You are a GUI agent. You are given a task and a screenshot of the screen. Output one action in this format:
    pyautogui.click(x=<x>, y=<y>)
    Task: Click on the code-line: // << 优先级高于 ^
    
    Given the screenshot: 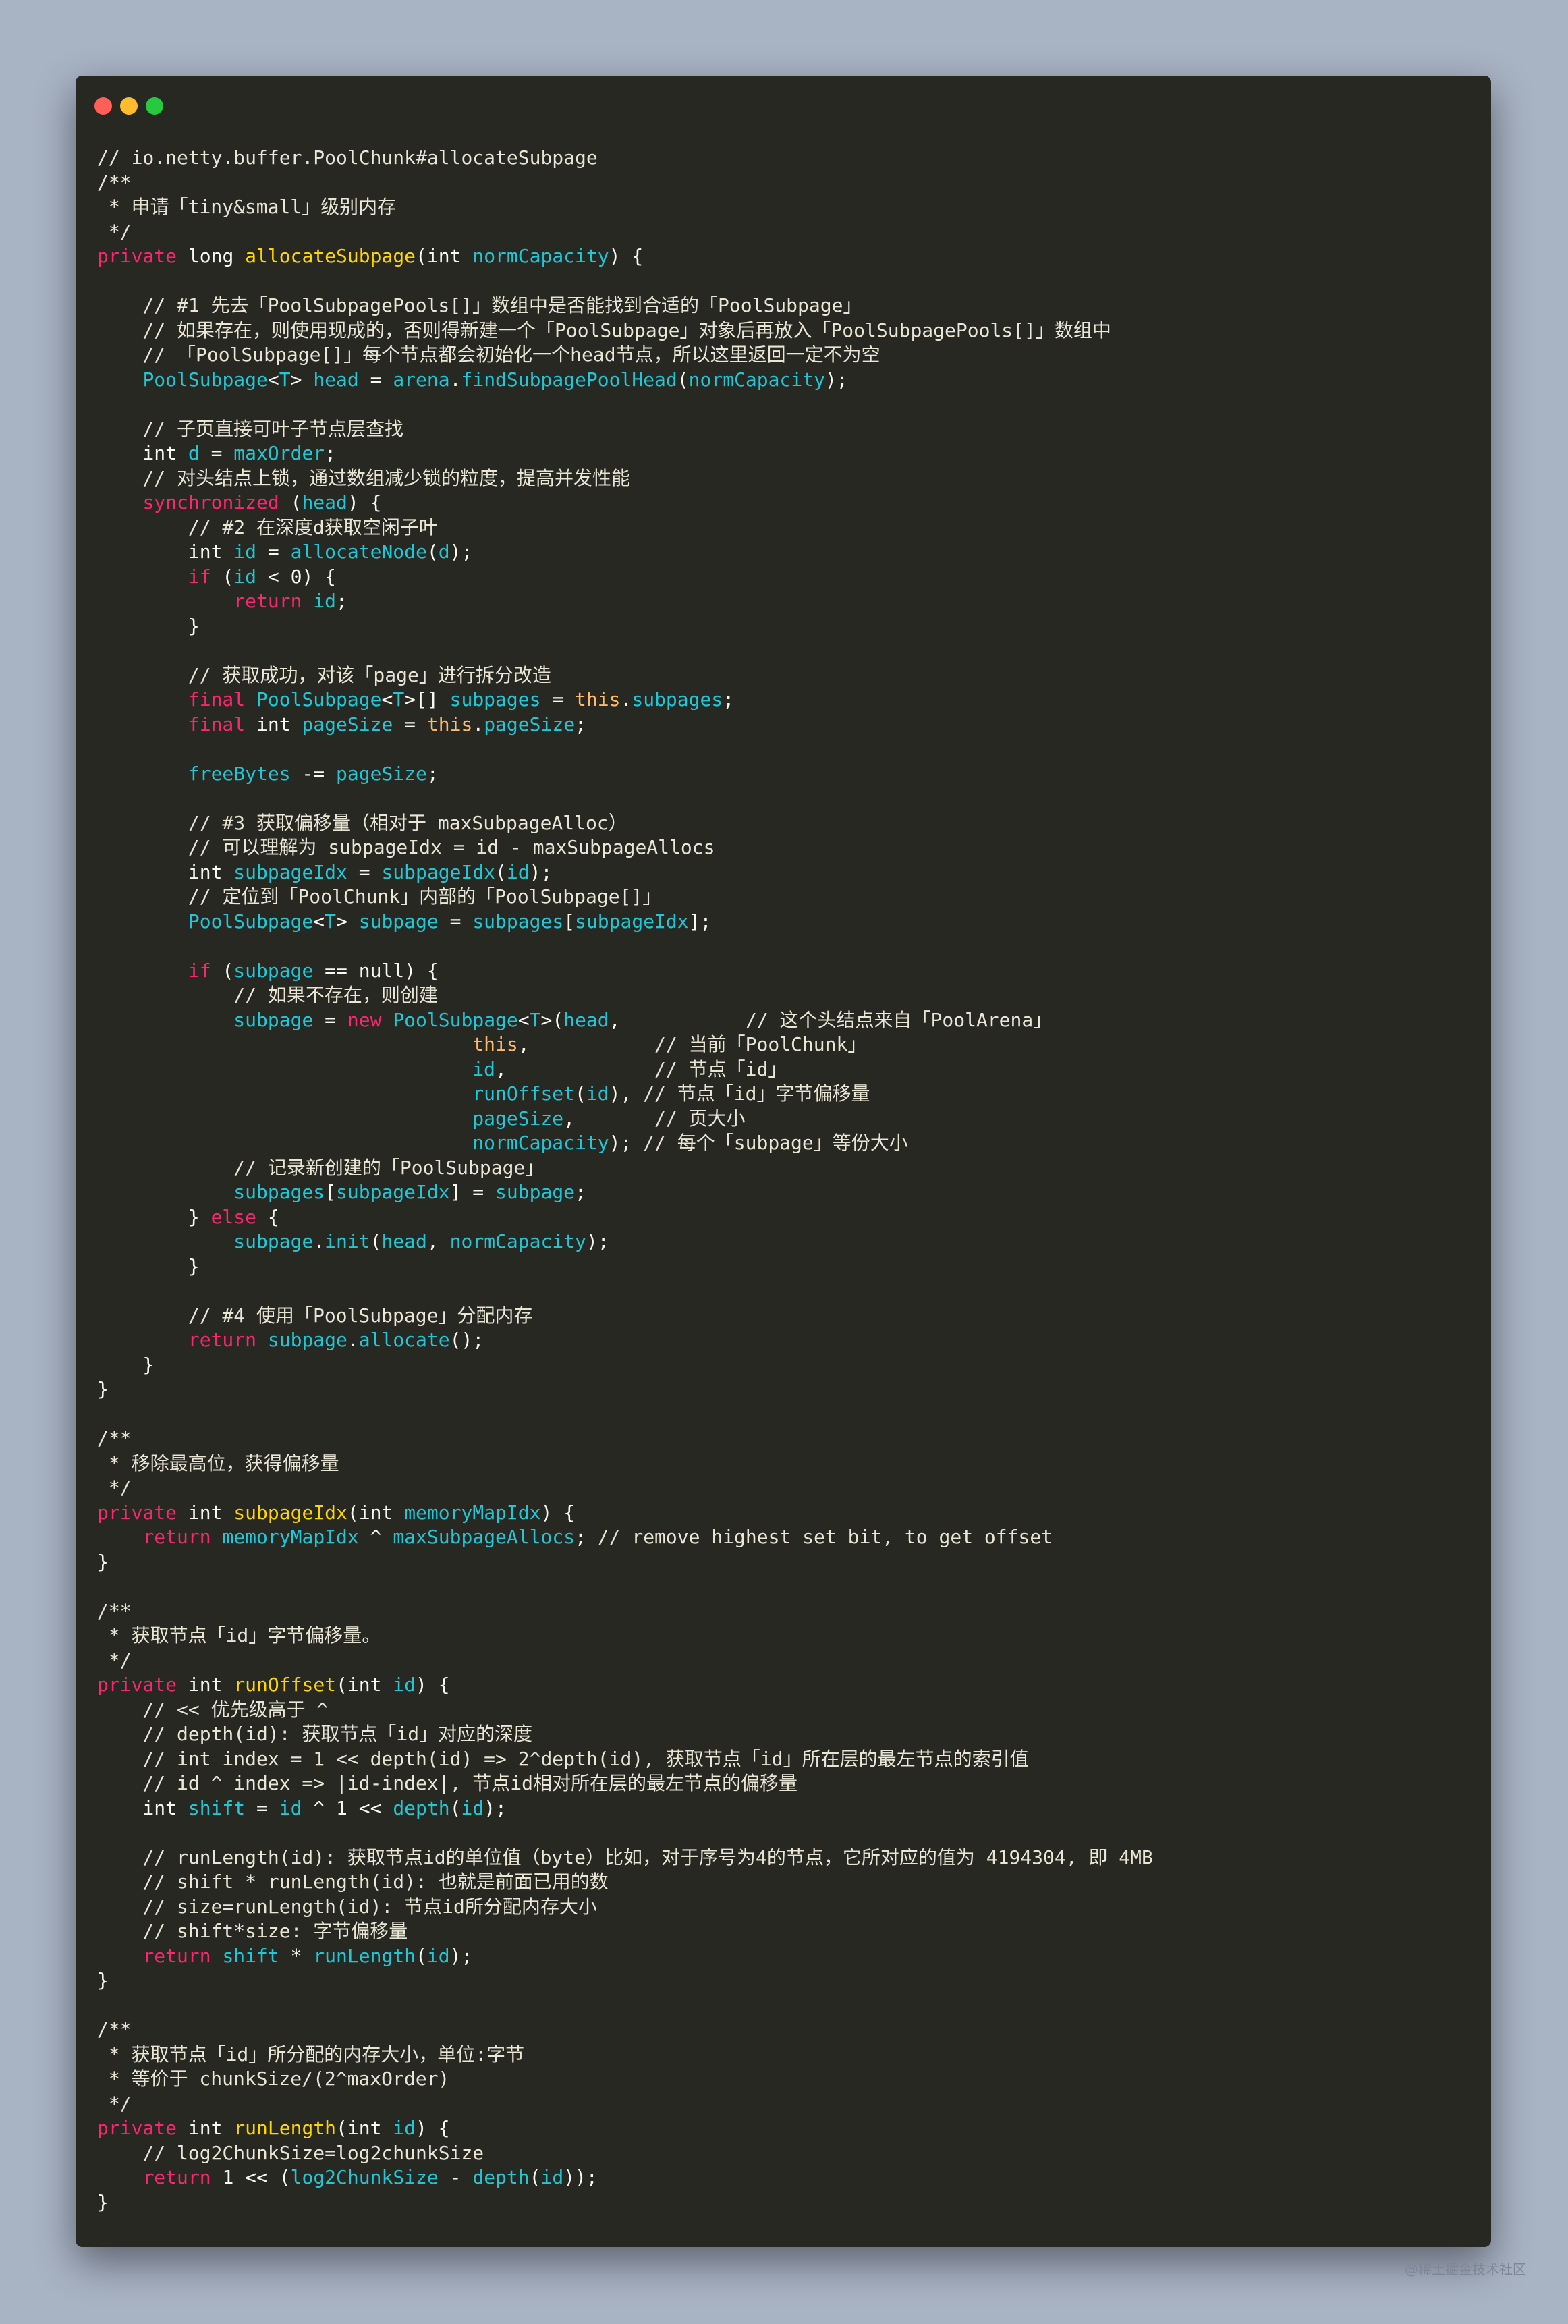 What is the action you would take?
    pyautogui.click(x=787, y=1711)
    